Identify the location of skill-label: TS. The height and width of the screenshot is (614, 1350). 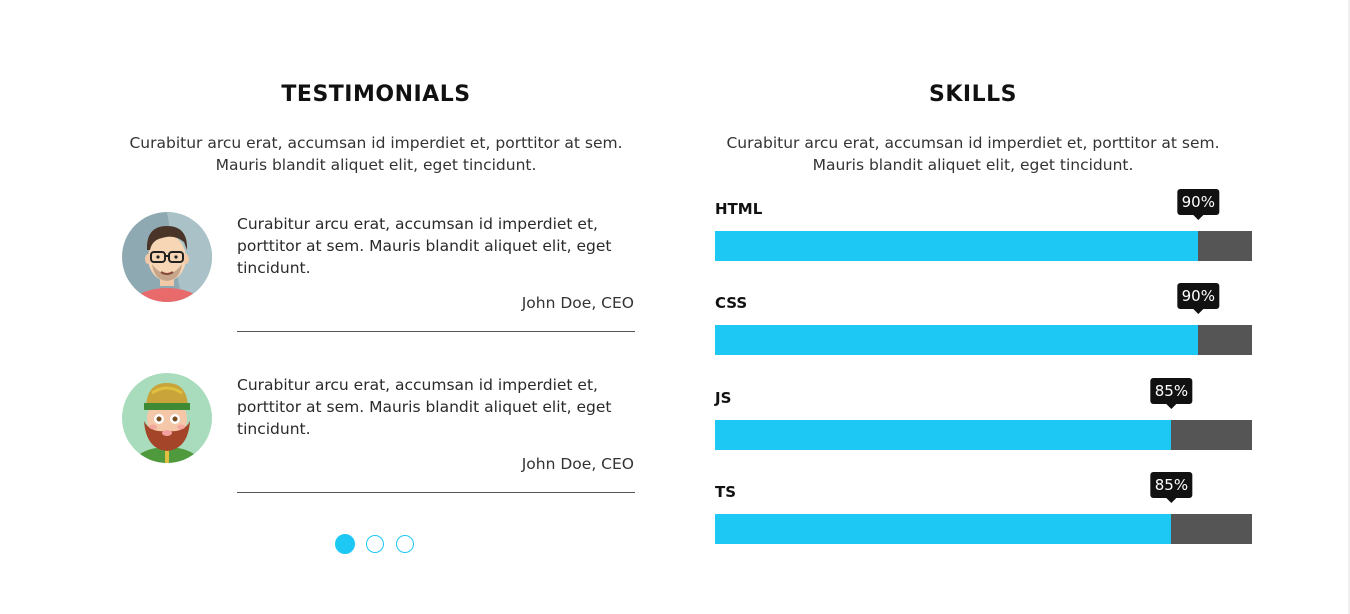
(726, 492).